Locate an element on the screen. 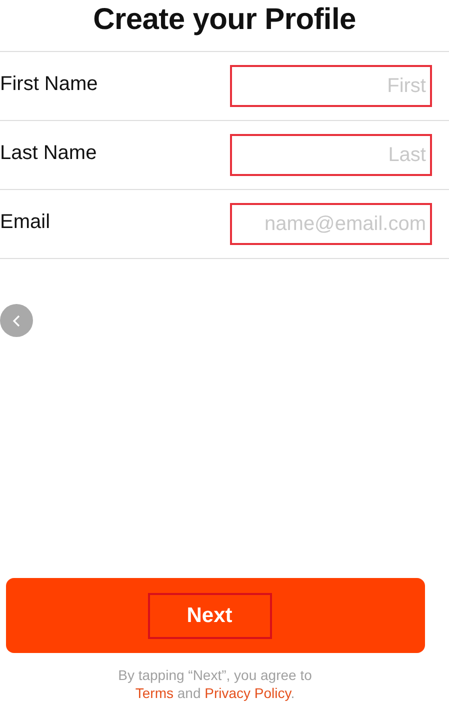 The image size is (449, 721). field-label: First Name is located at coordinates (49, 84).